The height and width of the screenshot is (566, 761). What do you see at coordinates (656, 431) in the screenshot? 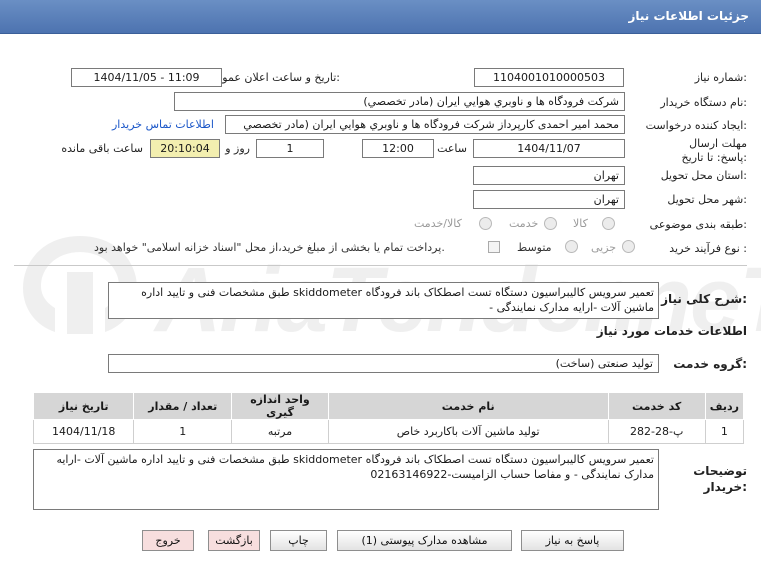
I see `cell-service-code: پ-28-282` at bounding box center [656, 431].